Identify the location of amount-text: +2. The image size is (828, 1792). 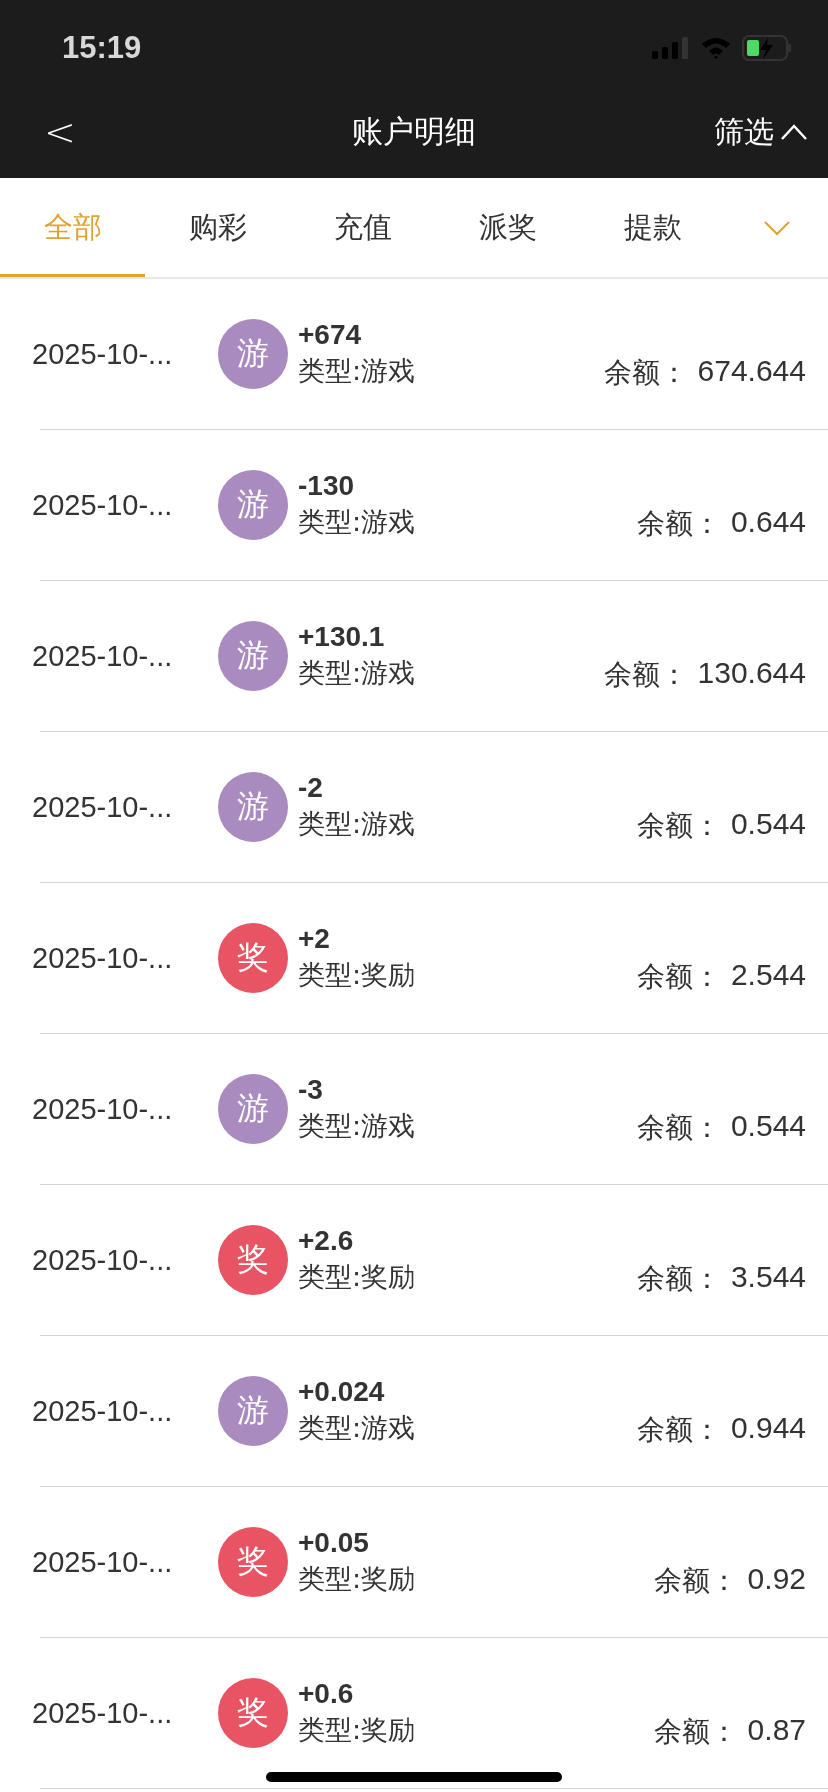
(314, 939).